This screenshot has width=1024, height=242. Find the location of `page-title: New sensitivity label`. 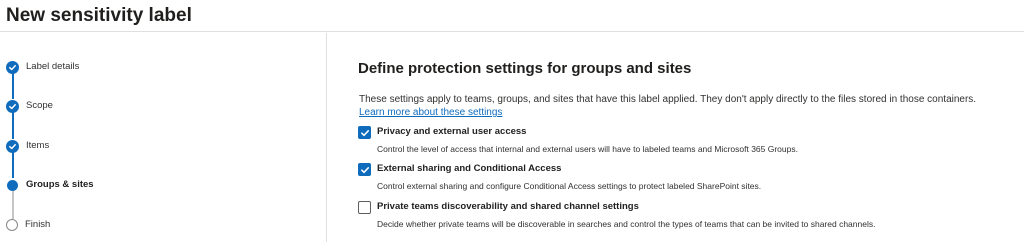

page-title: New sensitivity label is located at coordinates (99, 15).